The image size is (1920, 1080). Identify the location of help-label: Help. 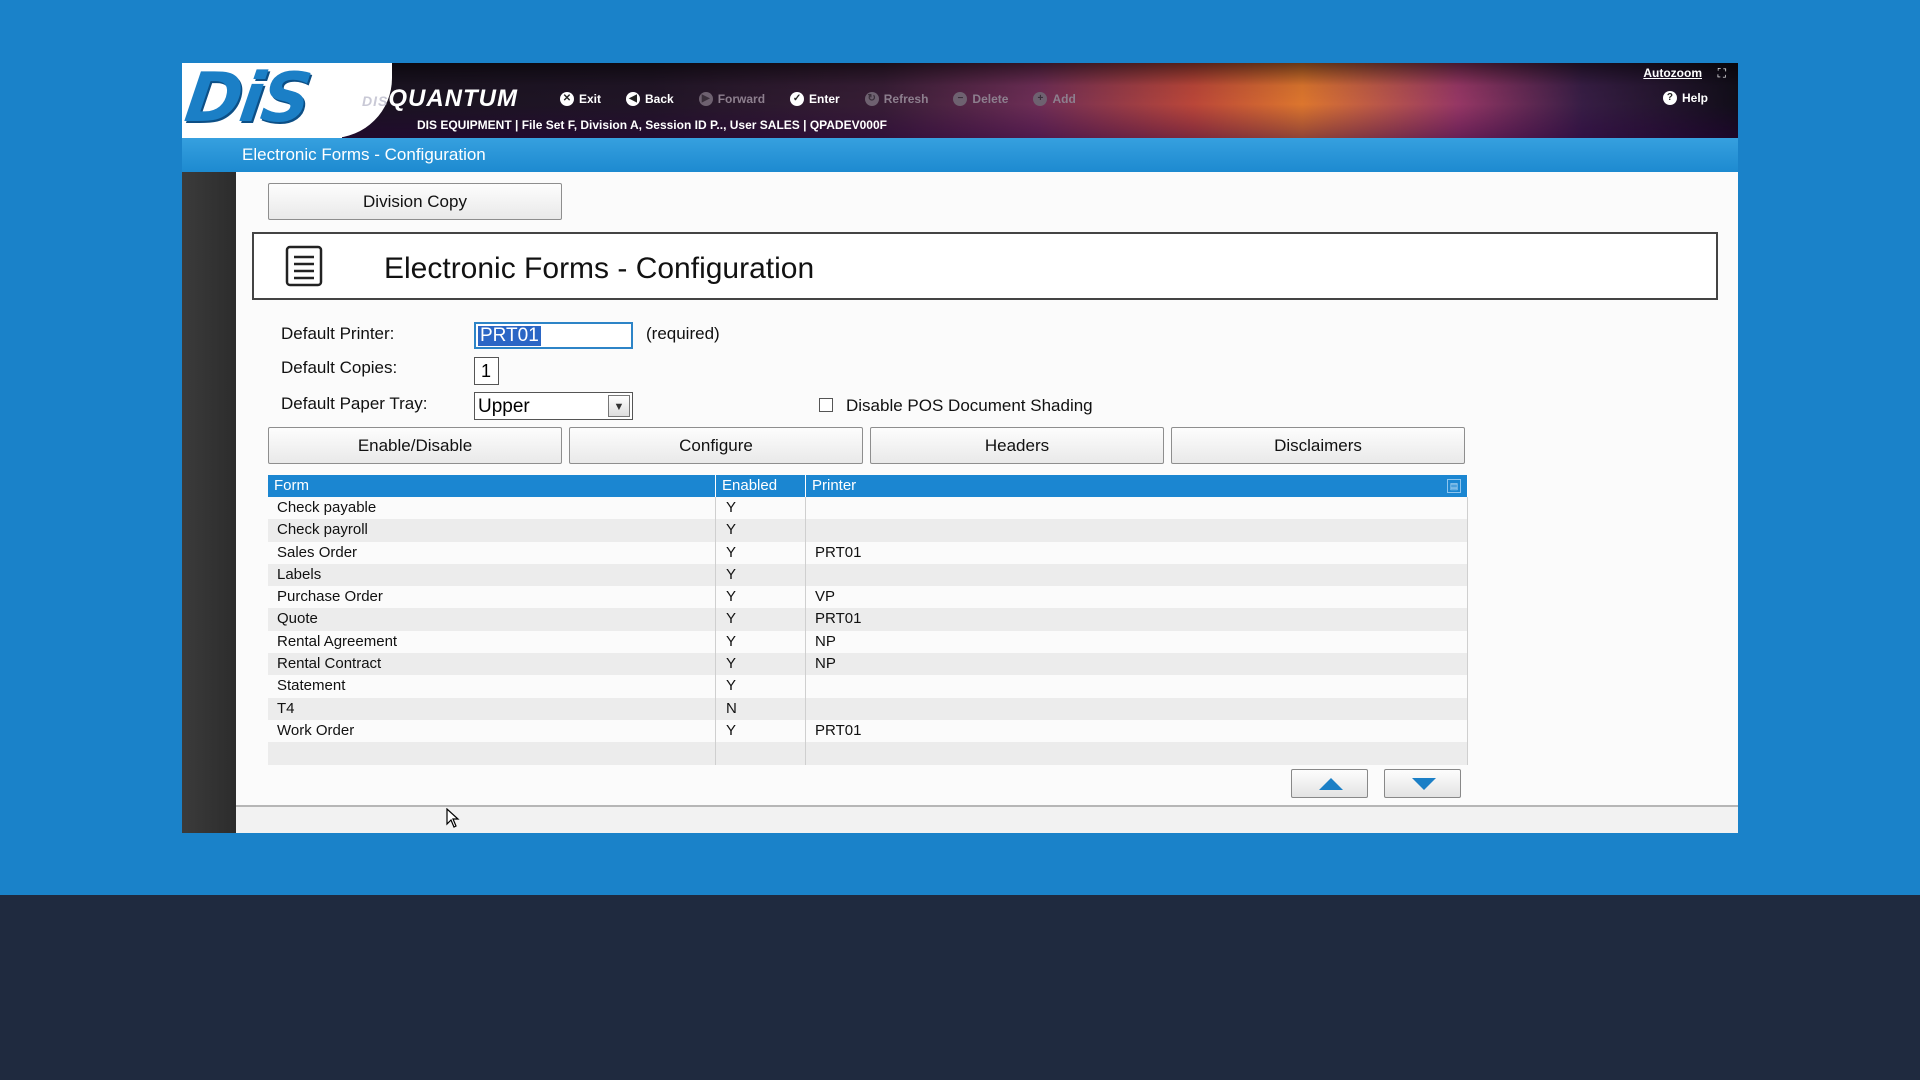
(1694, 98).